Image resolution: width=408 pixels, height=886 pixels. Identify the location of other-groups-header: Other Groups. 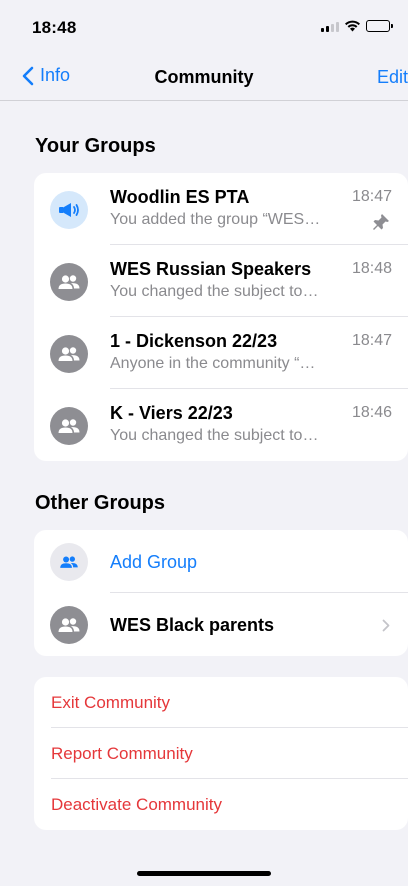
(100, 503).